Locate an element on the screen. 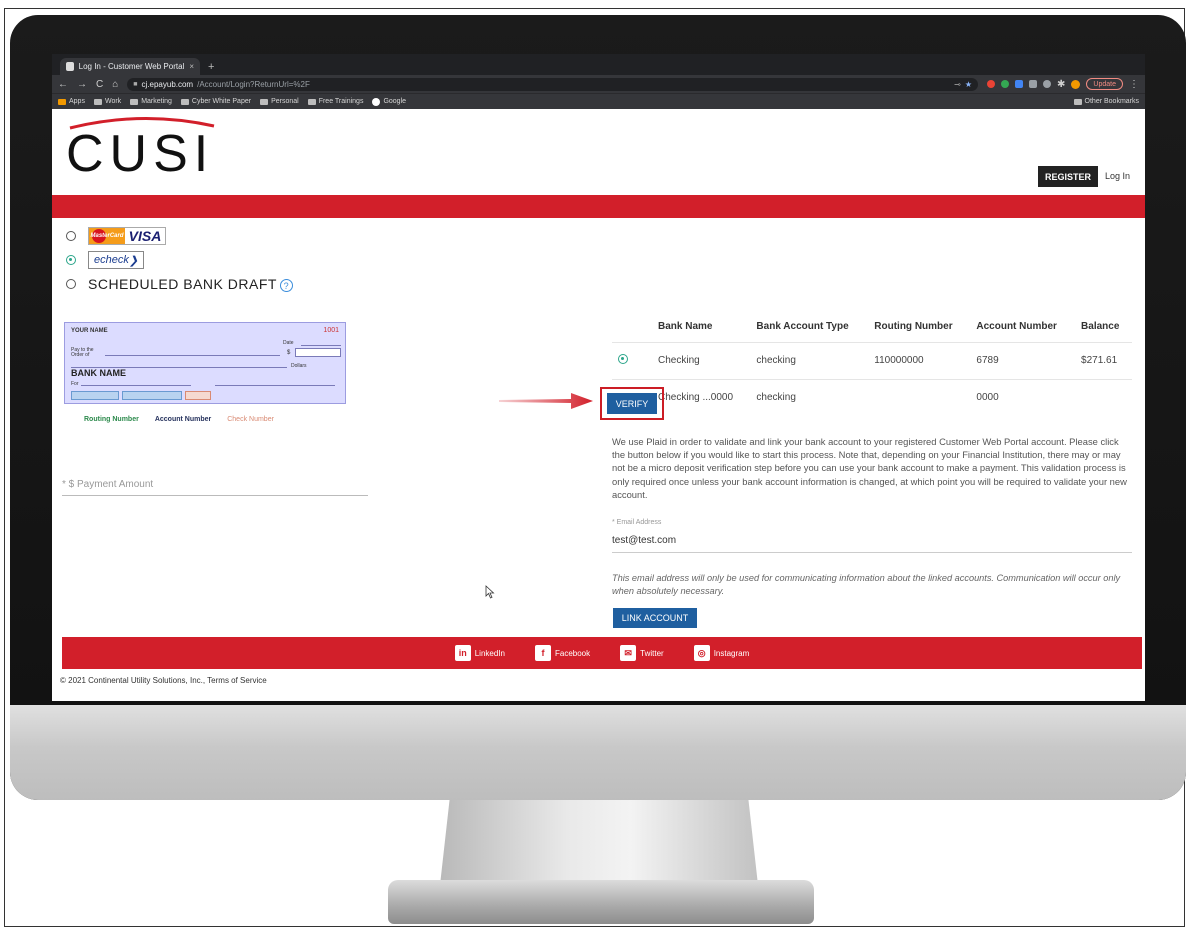 The width and height of the screenshot is (1189, 929). table-header: Account Number is located at coordinates (1016, 327).